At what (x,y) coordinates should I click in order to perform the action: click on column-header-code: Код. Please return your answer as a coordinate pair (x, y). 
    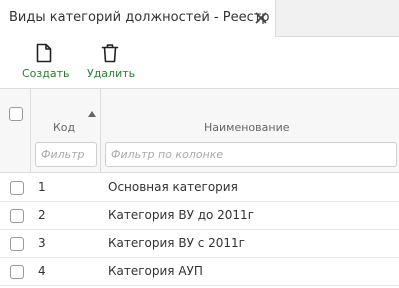
    Looking at the image, I should click on (64, 127).